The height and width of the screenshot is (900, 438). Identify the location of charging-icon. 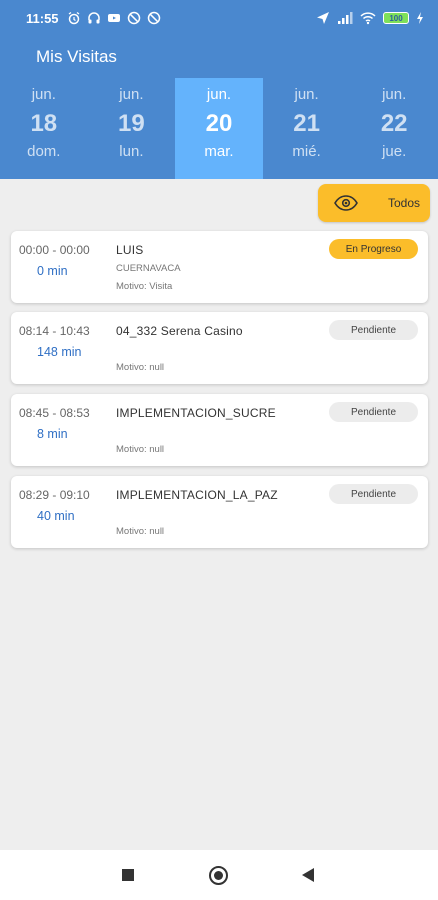
(420, 18).